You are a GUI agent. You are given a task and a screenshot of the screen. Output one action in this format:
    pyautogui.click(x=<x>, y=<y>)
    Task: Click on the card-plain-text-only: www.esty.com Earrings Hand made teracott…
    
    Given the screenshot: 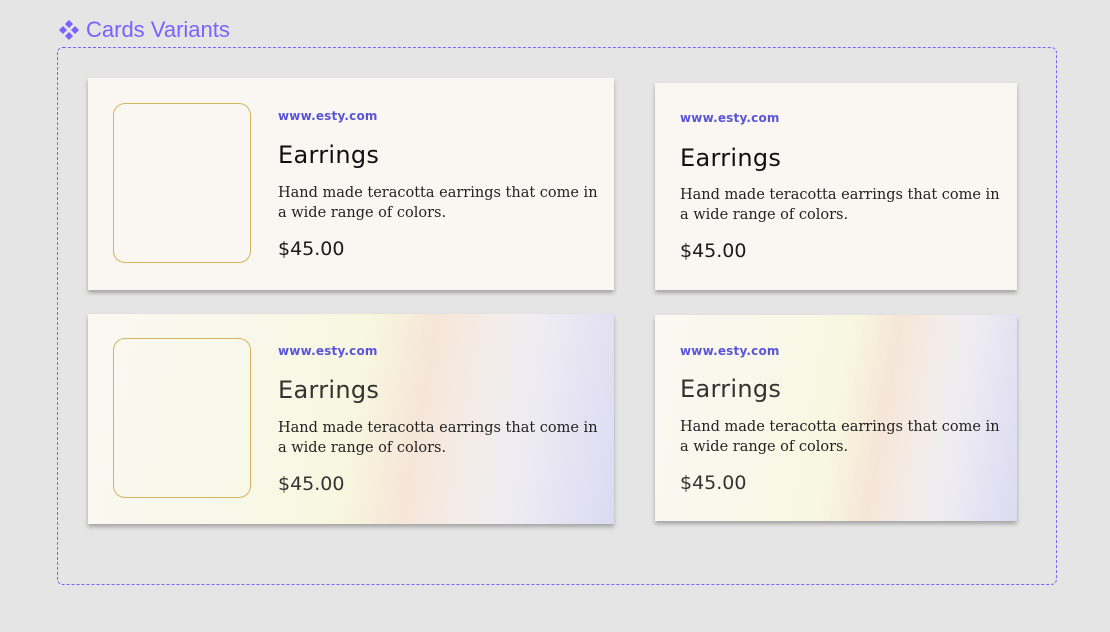 What is the action you would take?
    pyautogui.click(x=836, y=186)
    